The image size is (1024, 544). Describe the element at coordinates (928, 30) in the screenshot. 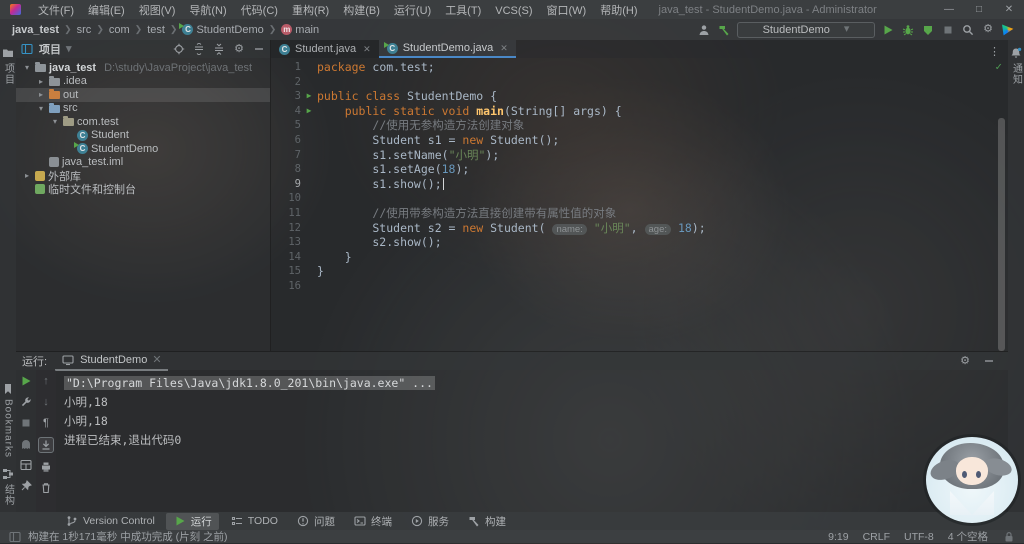

I see `coverage-button` at that location.